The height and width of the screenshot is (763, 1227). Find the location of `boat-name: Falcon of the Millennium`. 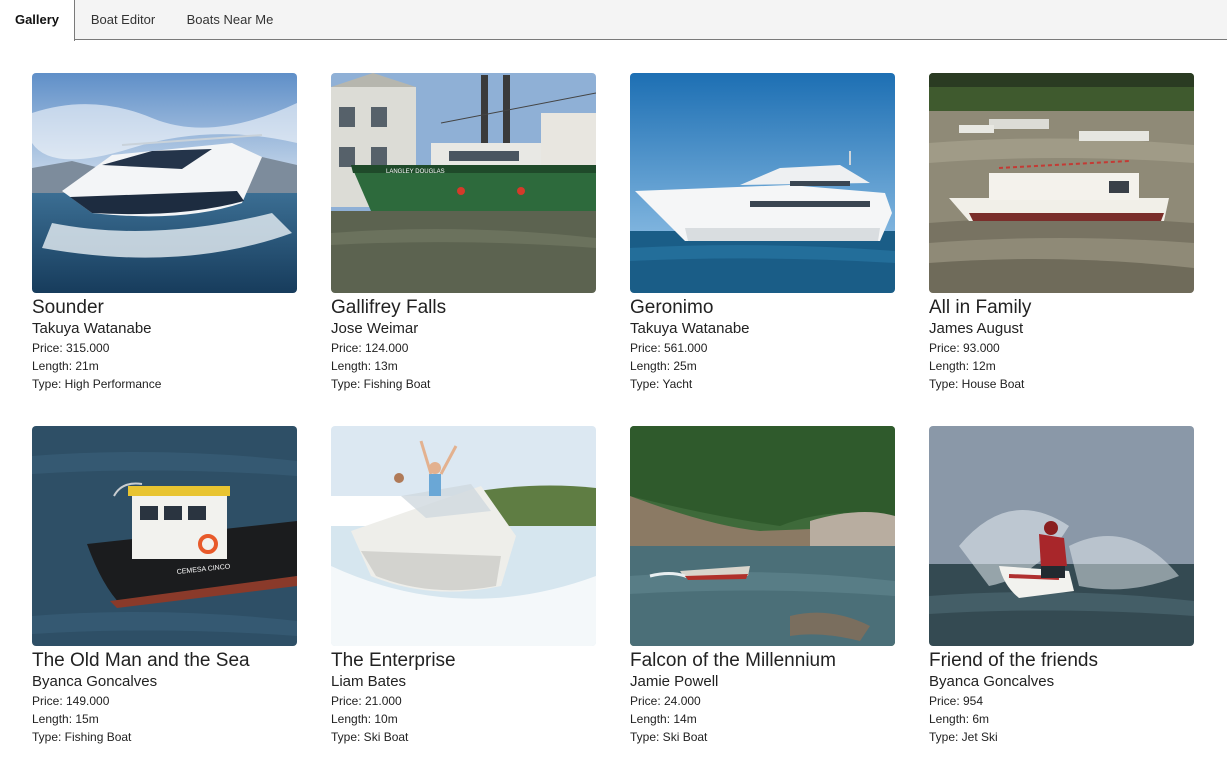

boat-name: Falcon of the Millennium is located at coordinates (733, 660).